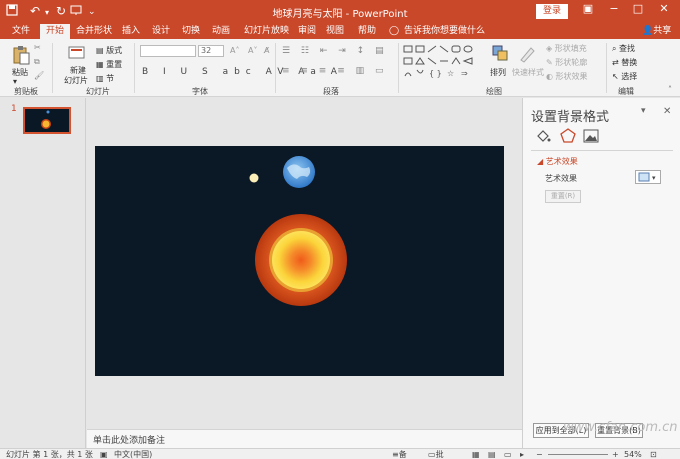 Image resolution: width=680 pixels, height=459 pixels. Describe the element at coordinates (633, 454) in the screenshot. I see `zoom-level: 54%` at that location.